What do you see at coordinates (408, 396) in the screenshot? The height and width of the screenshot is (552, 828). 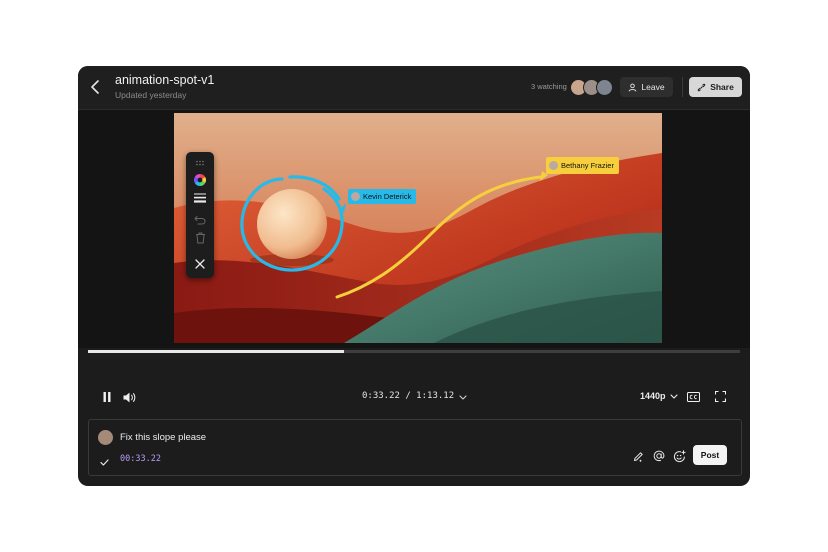 I see `timecode: 0:33.22 / 1:13.12` at bounding box center [408, 396].